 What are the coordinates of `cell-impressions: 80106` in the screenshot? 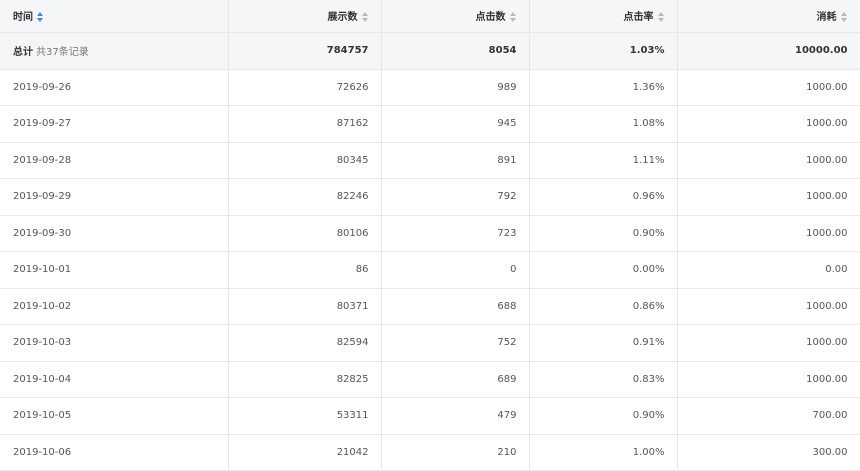 It's located at (305, 233).